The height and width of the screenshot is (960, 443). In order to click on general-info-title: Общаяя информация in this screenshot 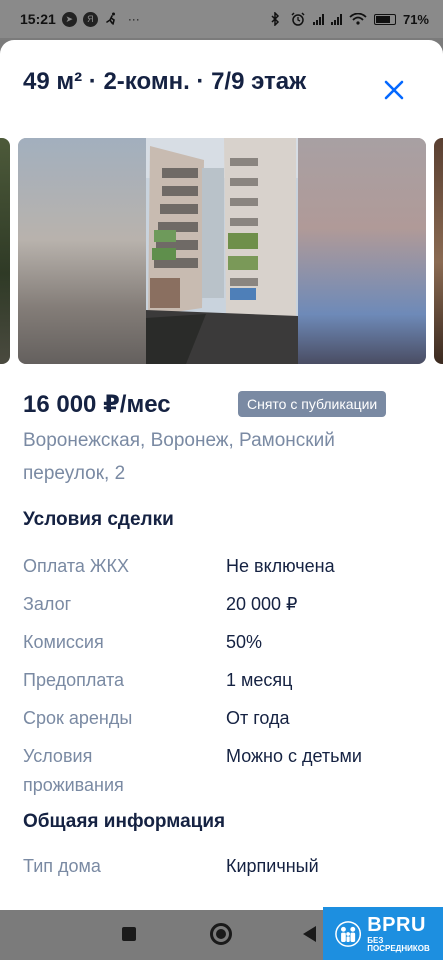, I will do `click(124, 821)`.